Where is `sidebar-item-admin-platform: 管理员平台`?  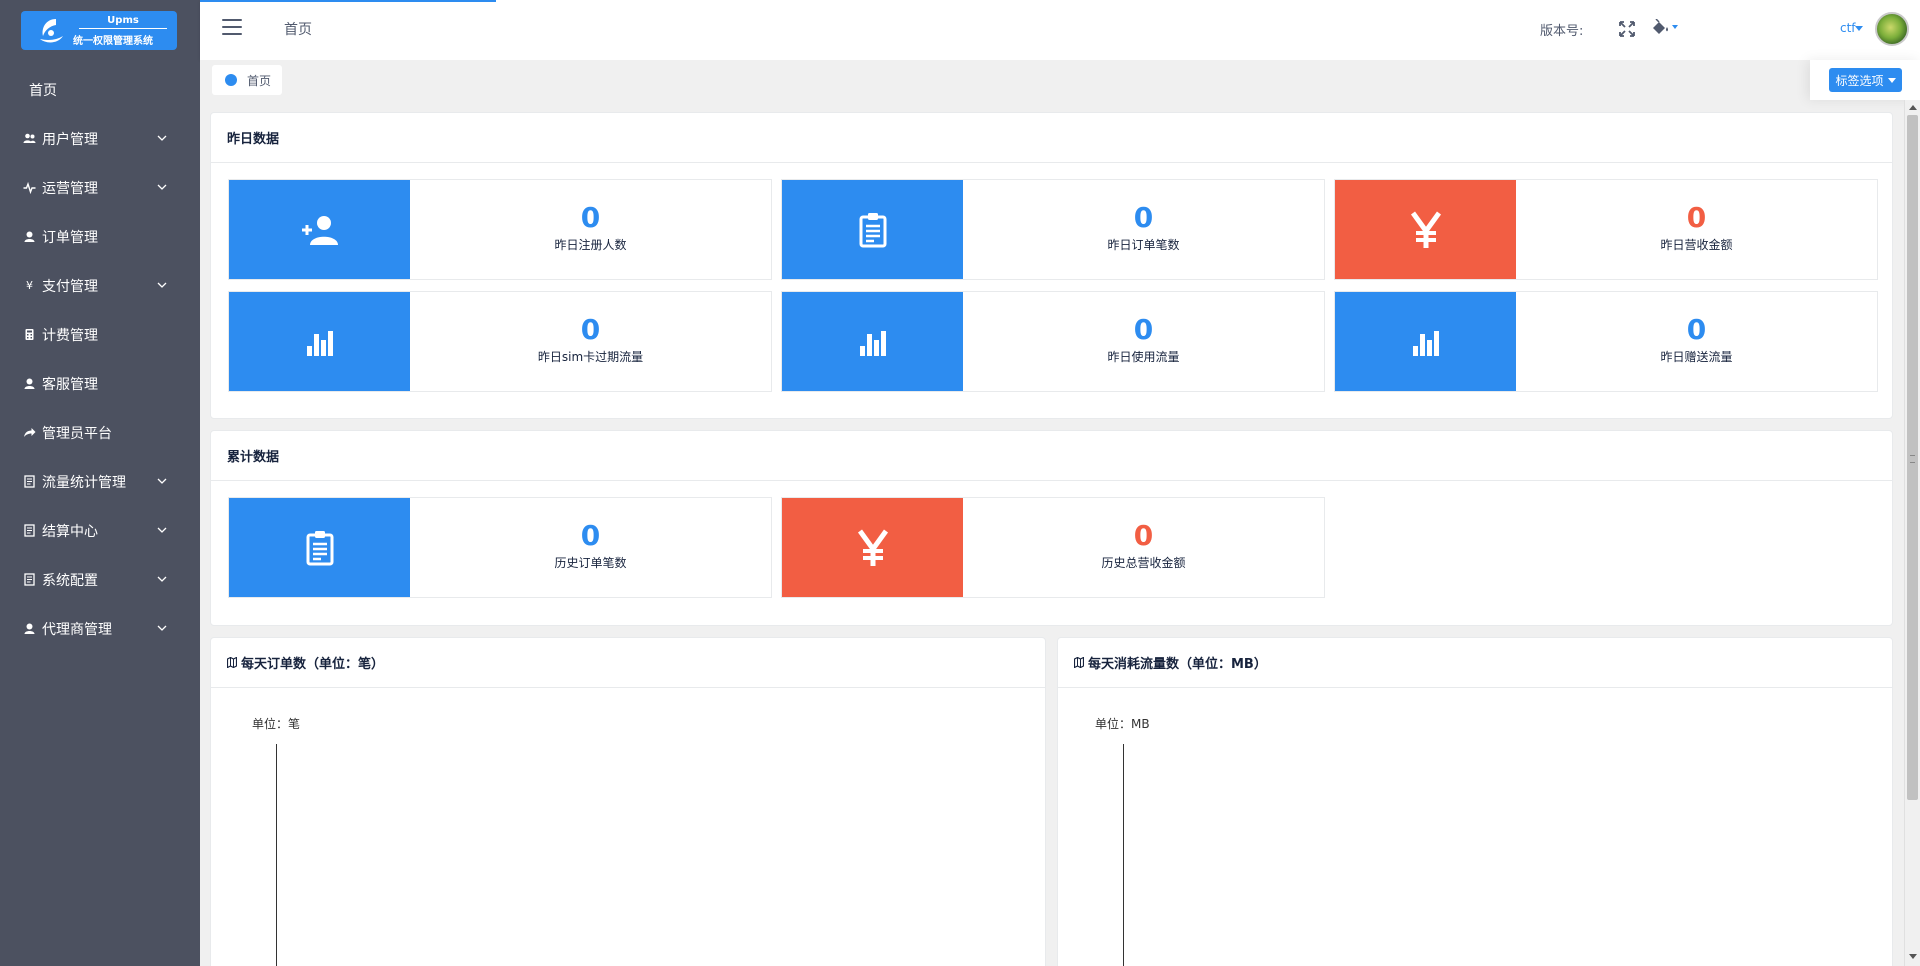
sidebar-item-admin-platform: 管理员平台 is located at coordinates (100, 432).